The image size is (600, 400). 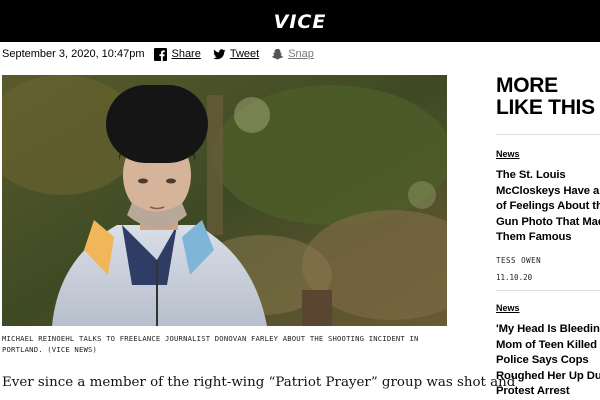 What do you see at coordinates (548, 375) in the screenshot?
I see `headline-line: Roughed Her Up Dur` at bounding box center [548, 375].